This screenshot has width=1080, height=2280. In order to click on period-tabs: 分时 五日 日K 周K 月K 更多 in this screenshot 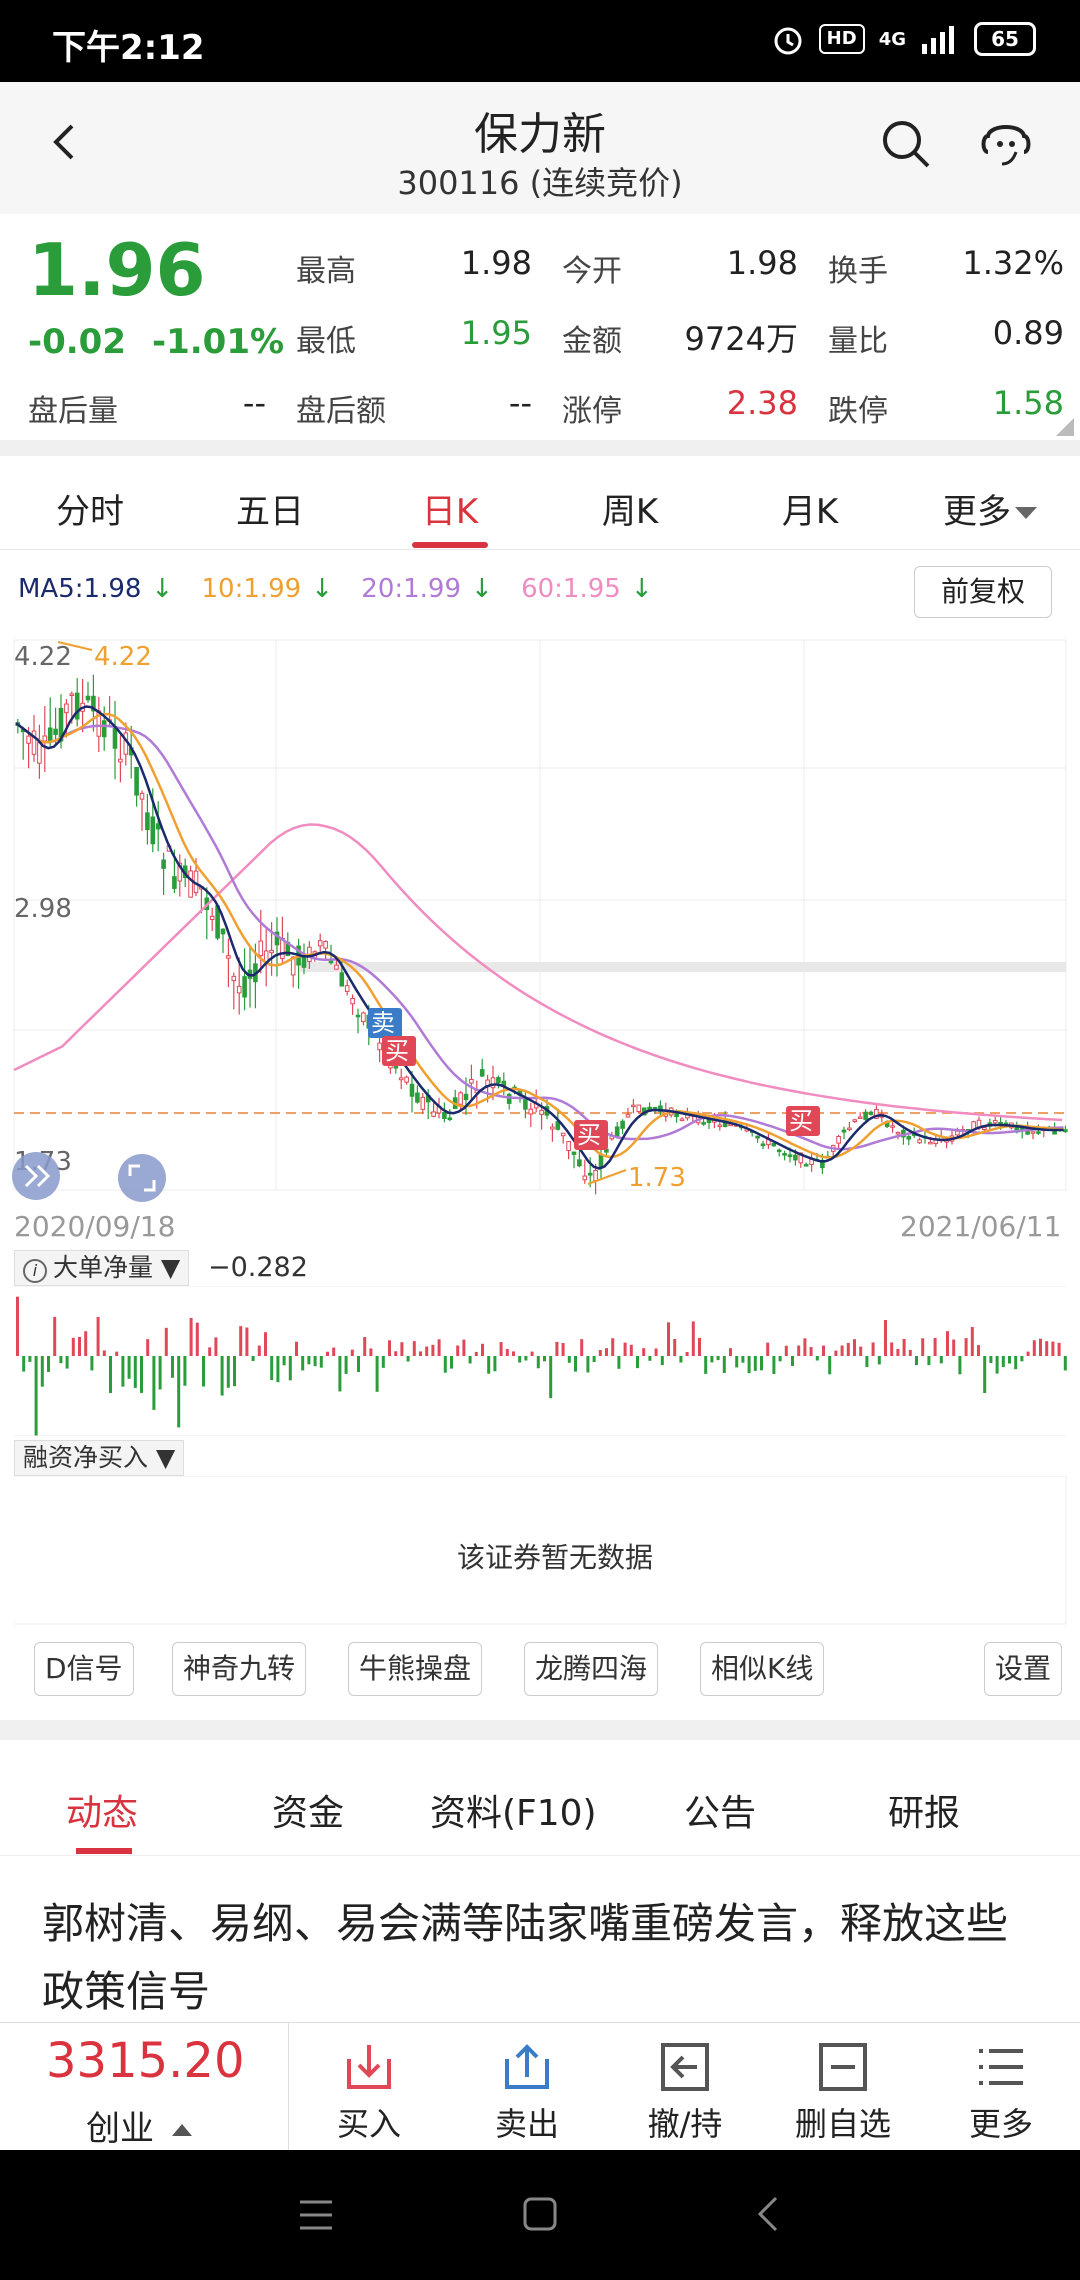, I will do `click(540, 504)`.